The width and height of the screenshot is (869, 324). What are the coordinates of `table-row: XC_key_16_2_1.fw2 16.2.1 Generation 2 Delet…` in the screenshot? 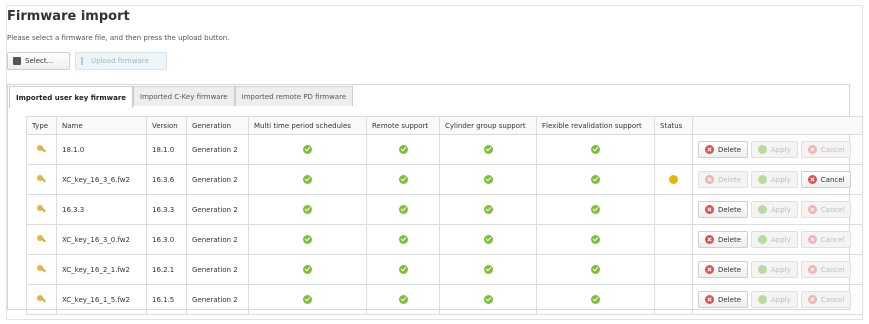 It's located at (444, 269).